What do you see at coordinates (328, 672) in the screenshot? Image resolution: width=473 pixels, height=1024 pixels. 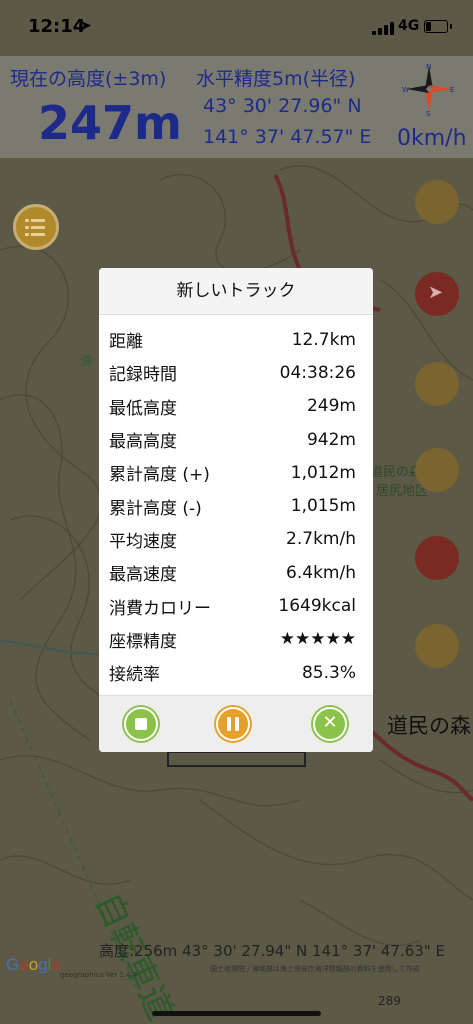 I see `stat-value: 85.3%` at bounding box center [328, 672].